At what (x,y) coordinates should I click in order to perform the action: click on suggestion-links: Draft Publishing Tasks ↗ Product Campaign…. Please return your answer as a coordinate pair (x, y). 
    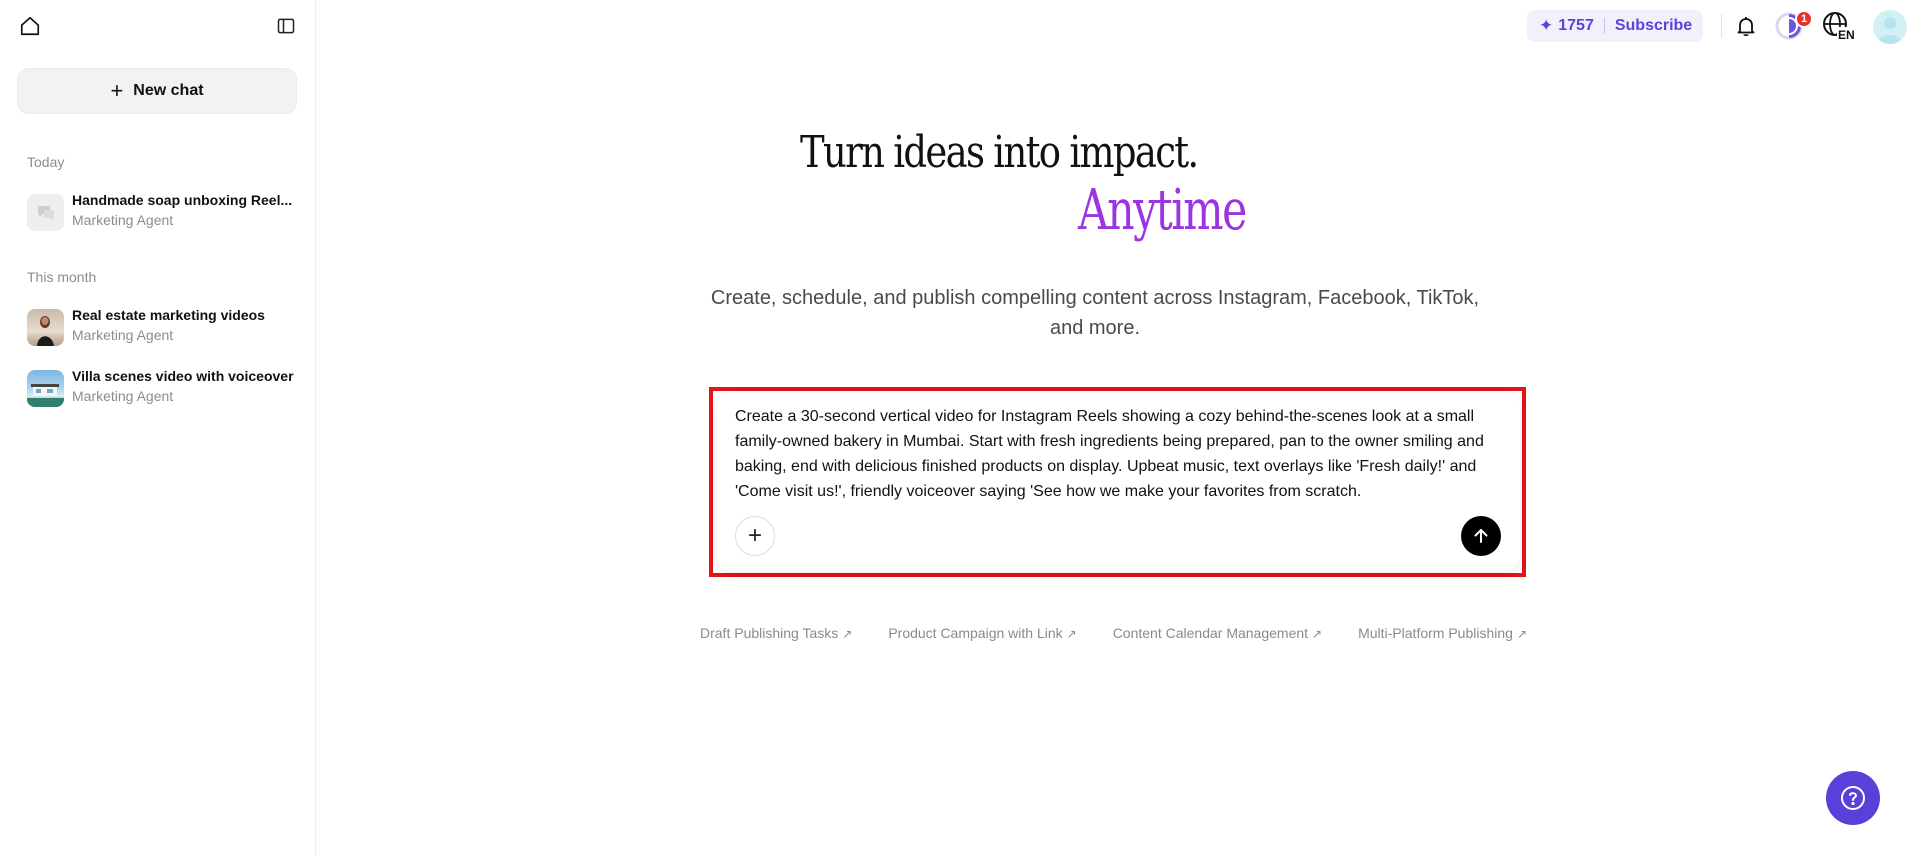
    Looking at the image, I should click on (1125, 633).